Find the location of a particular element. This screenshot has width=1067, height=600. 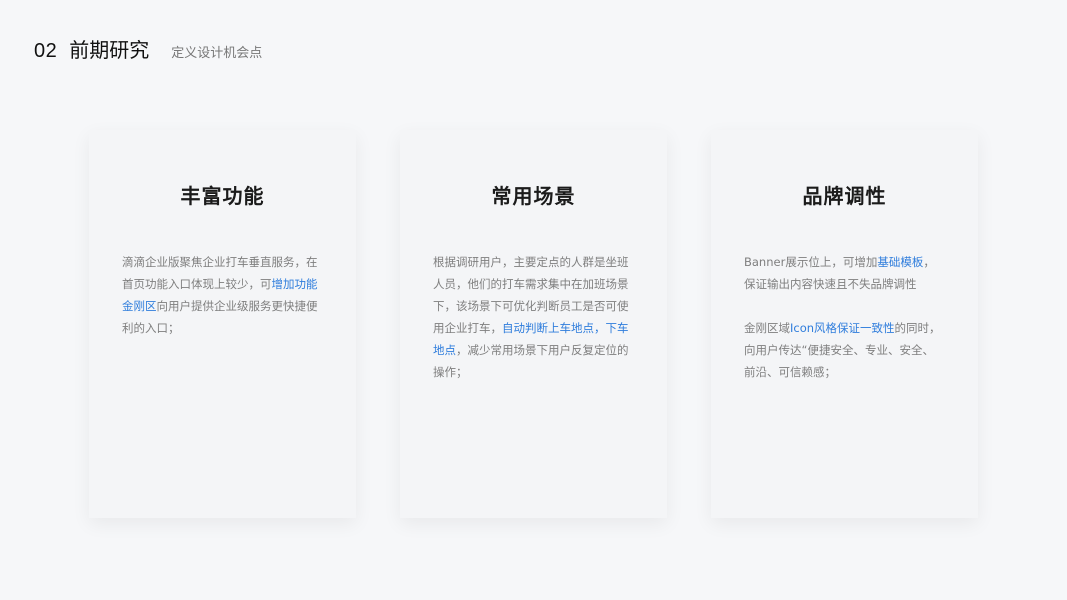

highlight-text: 基础模板 is located at coordinates (900, 262).